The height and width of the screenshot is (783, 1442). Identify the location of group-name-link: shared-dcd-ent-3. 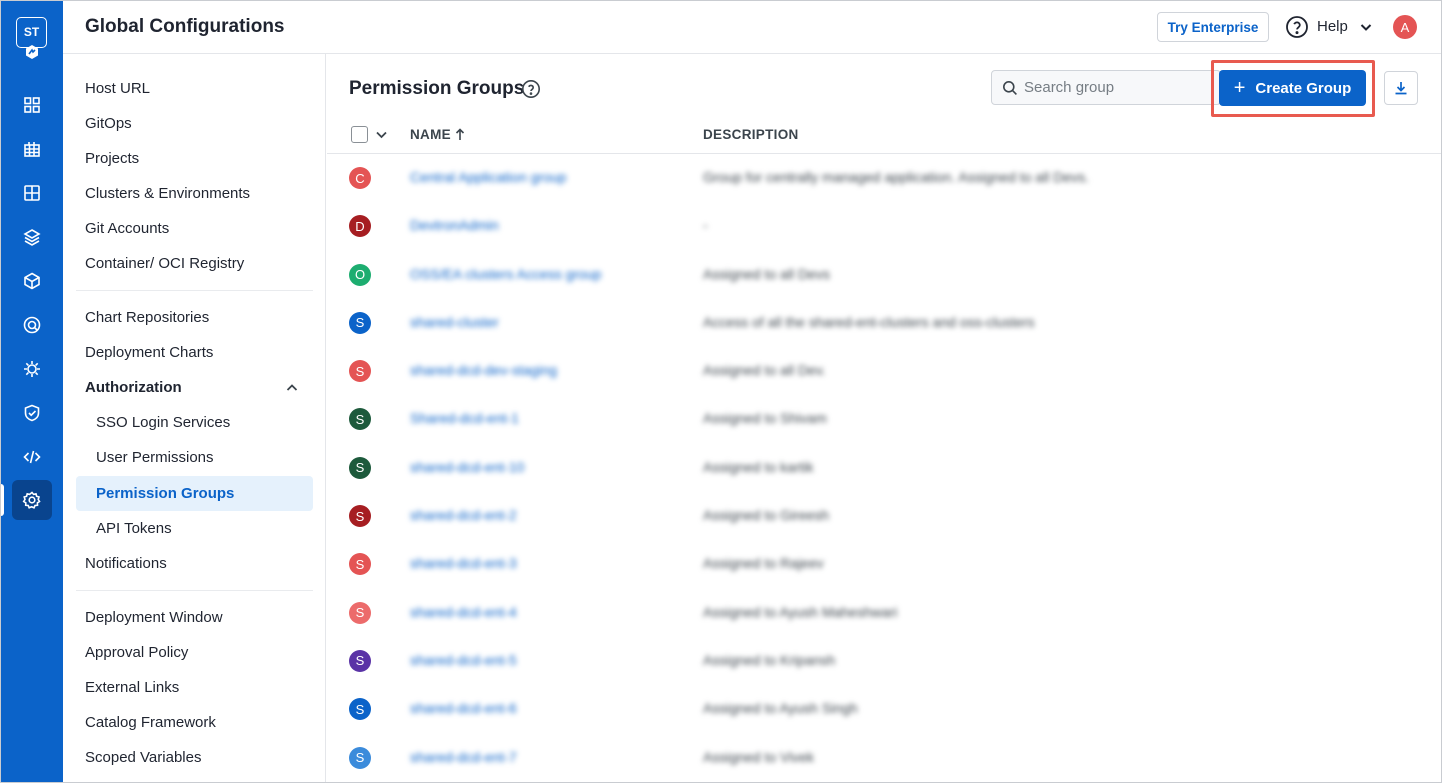
(463, 563).